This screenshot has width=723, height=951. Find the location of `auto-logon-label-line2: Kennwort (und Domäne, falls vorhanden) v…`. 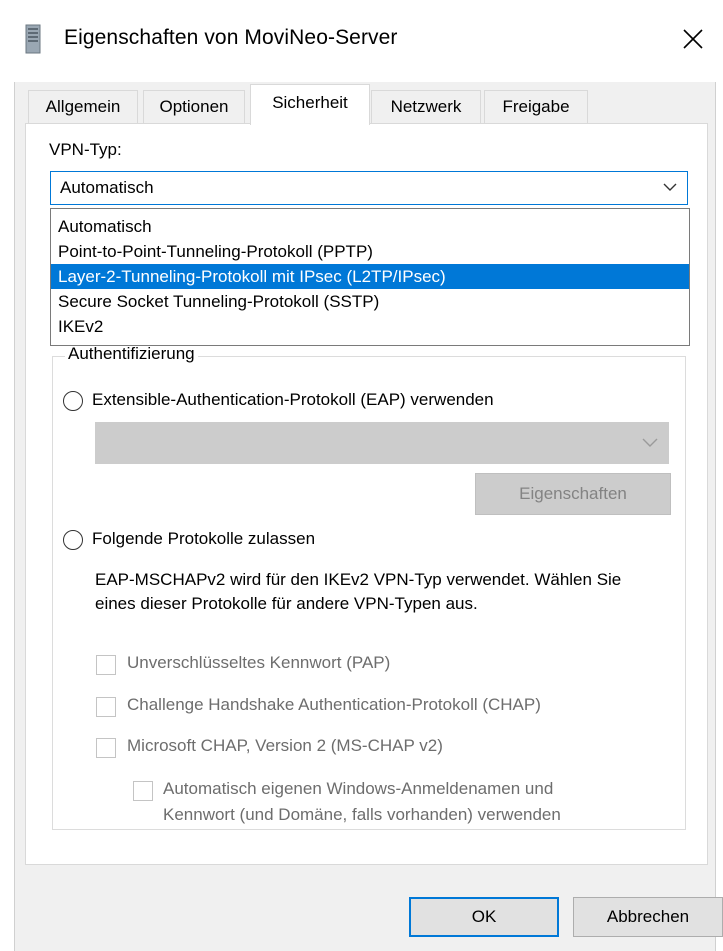

auto-logon-label-line2: Kennwort (und Domäne, falls vorhanden) v… is located at coordinates (362, 815).